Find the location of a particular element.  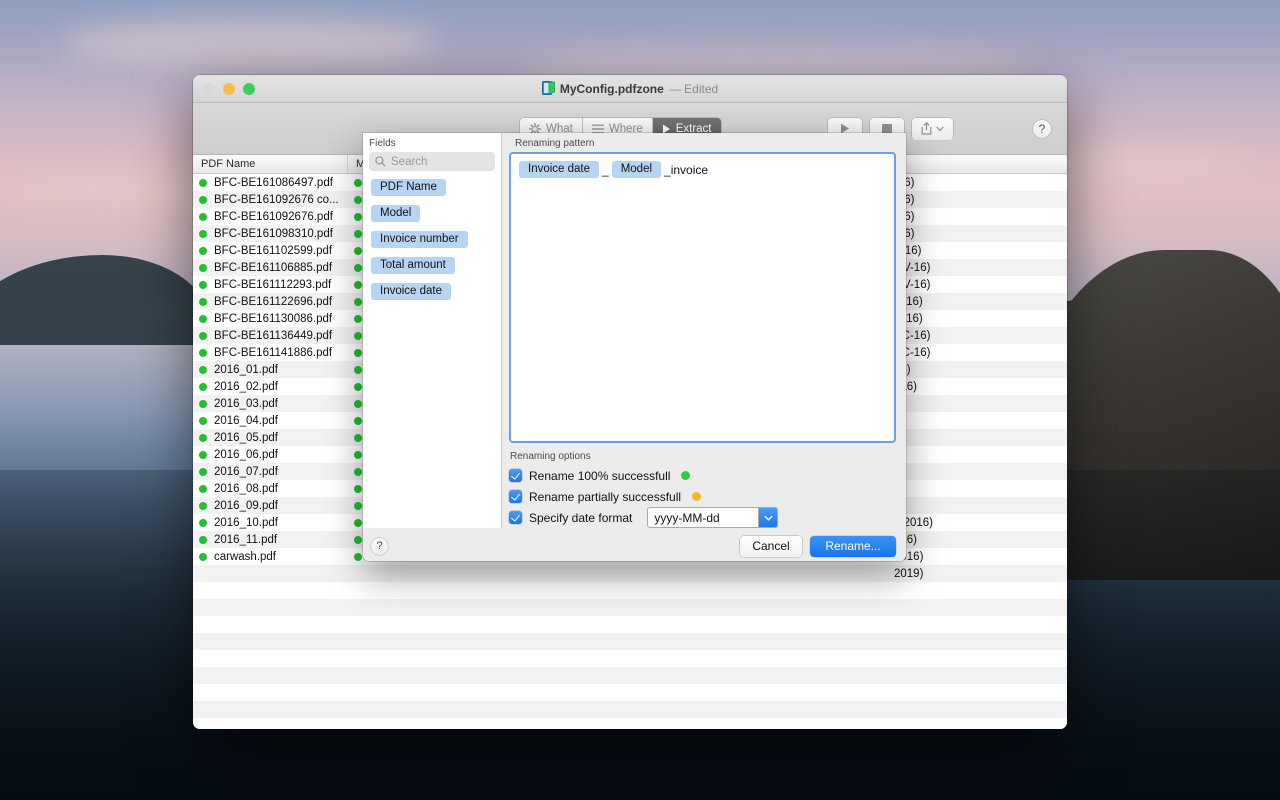

checkbox-date-format is located at coordinates (515, 517).